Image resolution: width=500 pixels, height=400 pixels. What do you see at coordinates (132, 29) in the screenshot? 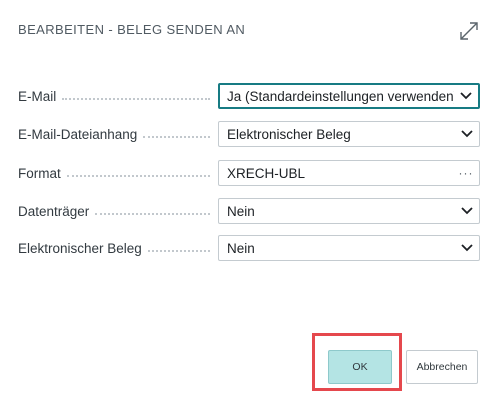
I see `dialog-title: BEARBEITEN - BELEG SENDEN AN` at bounding box center [132, 29].